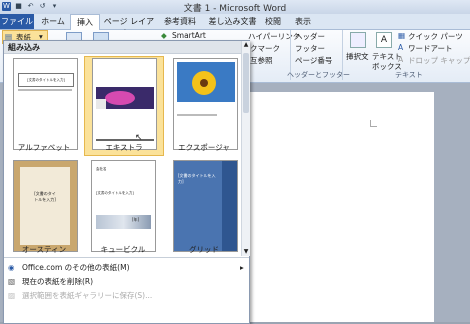 The image size is (470, 324). I want to click on tab-review: 校閲, so click(273, 22).